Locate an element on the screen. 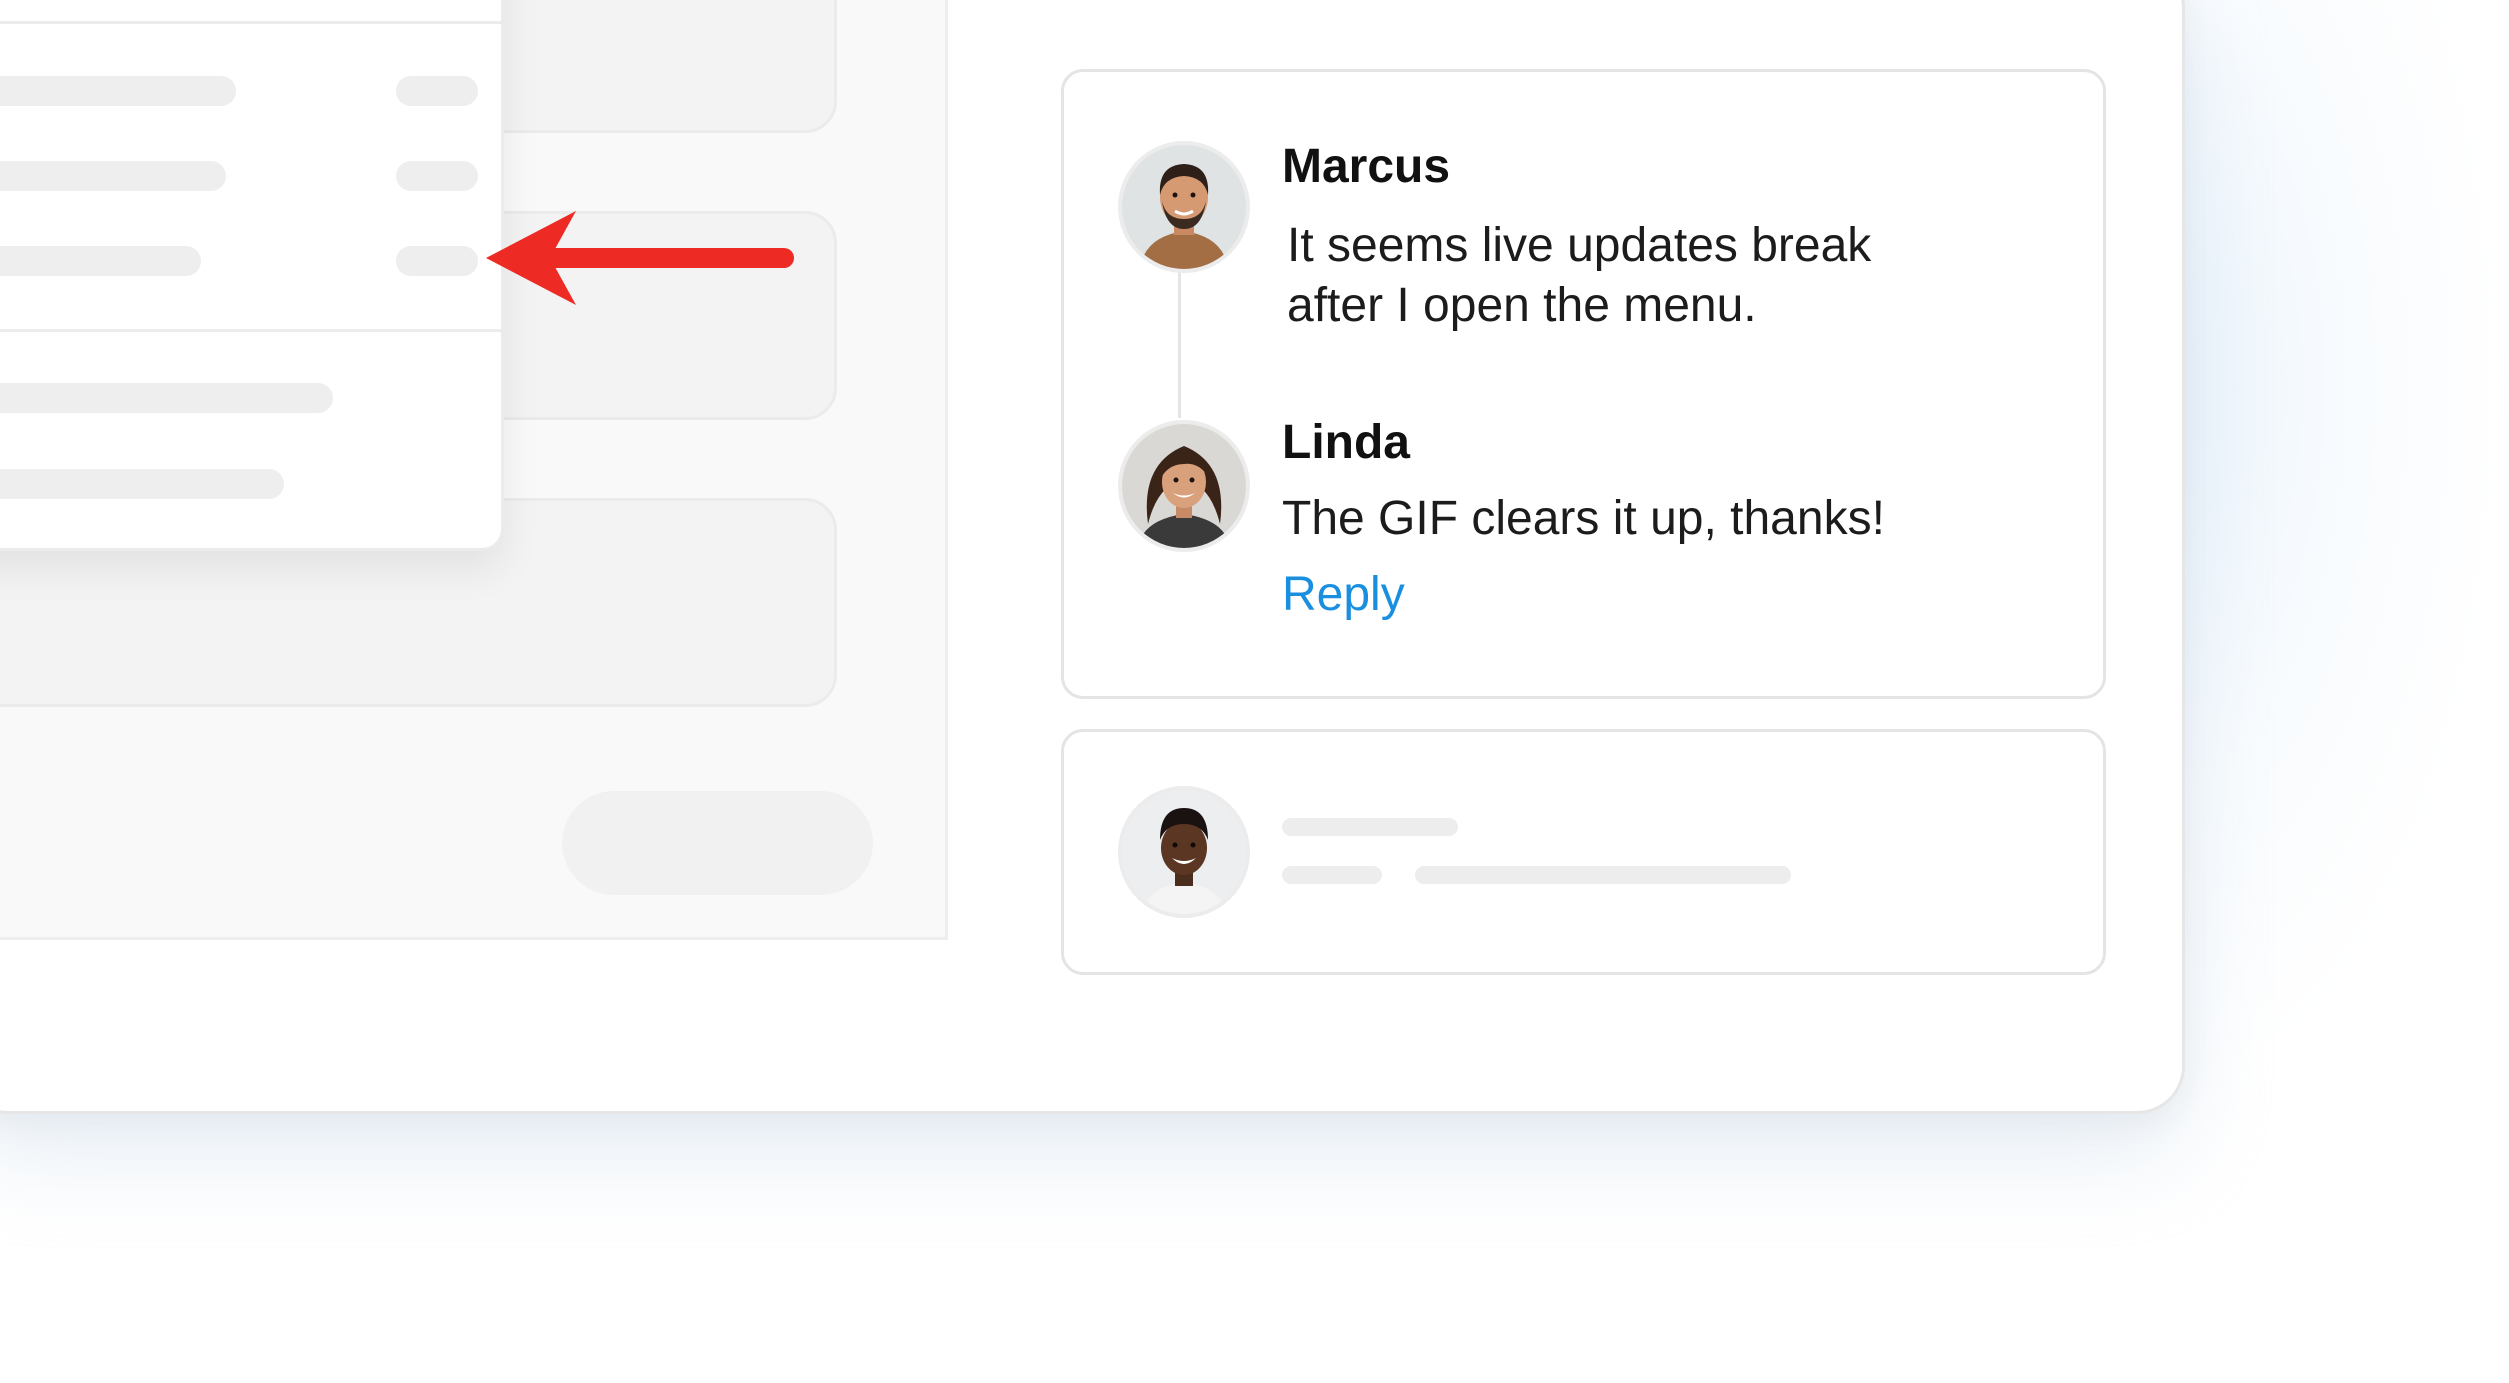 The width and height of the screenshot is (2509, 1383). arrow-left-icon is located at coordinates (640, 258).